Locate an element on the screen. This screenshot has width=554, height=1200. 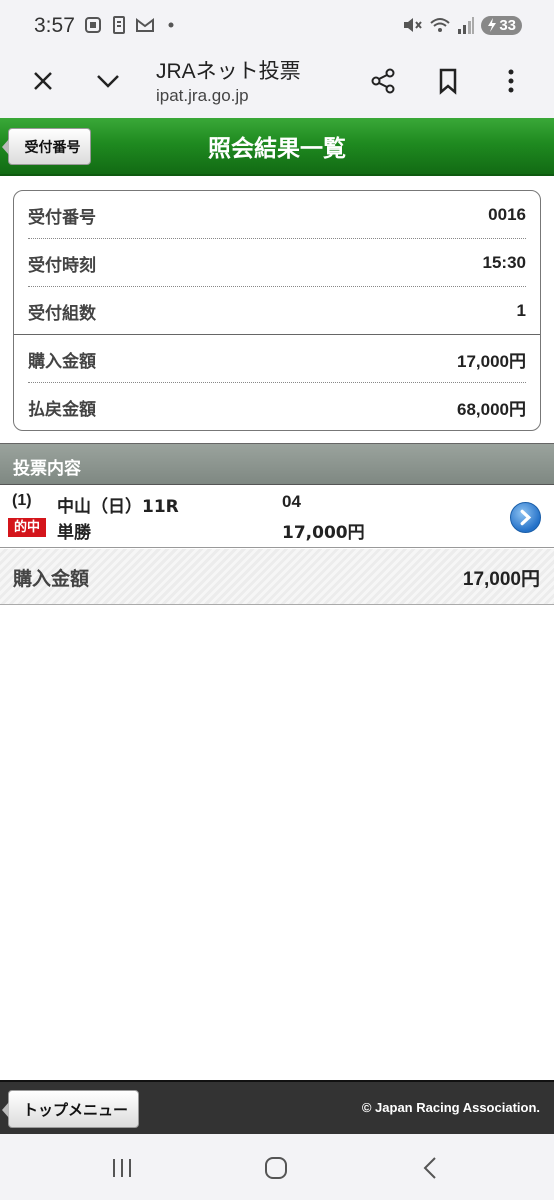
page-title: JRAネット投票 is located at coordinates (228, 71).